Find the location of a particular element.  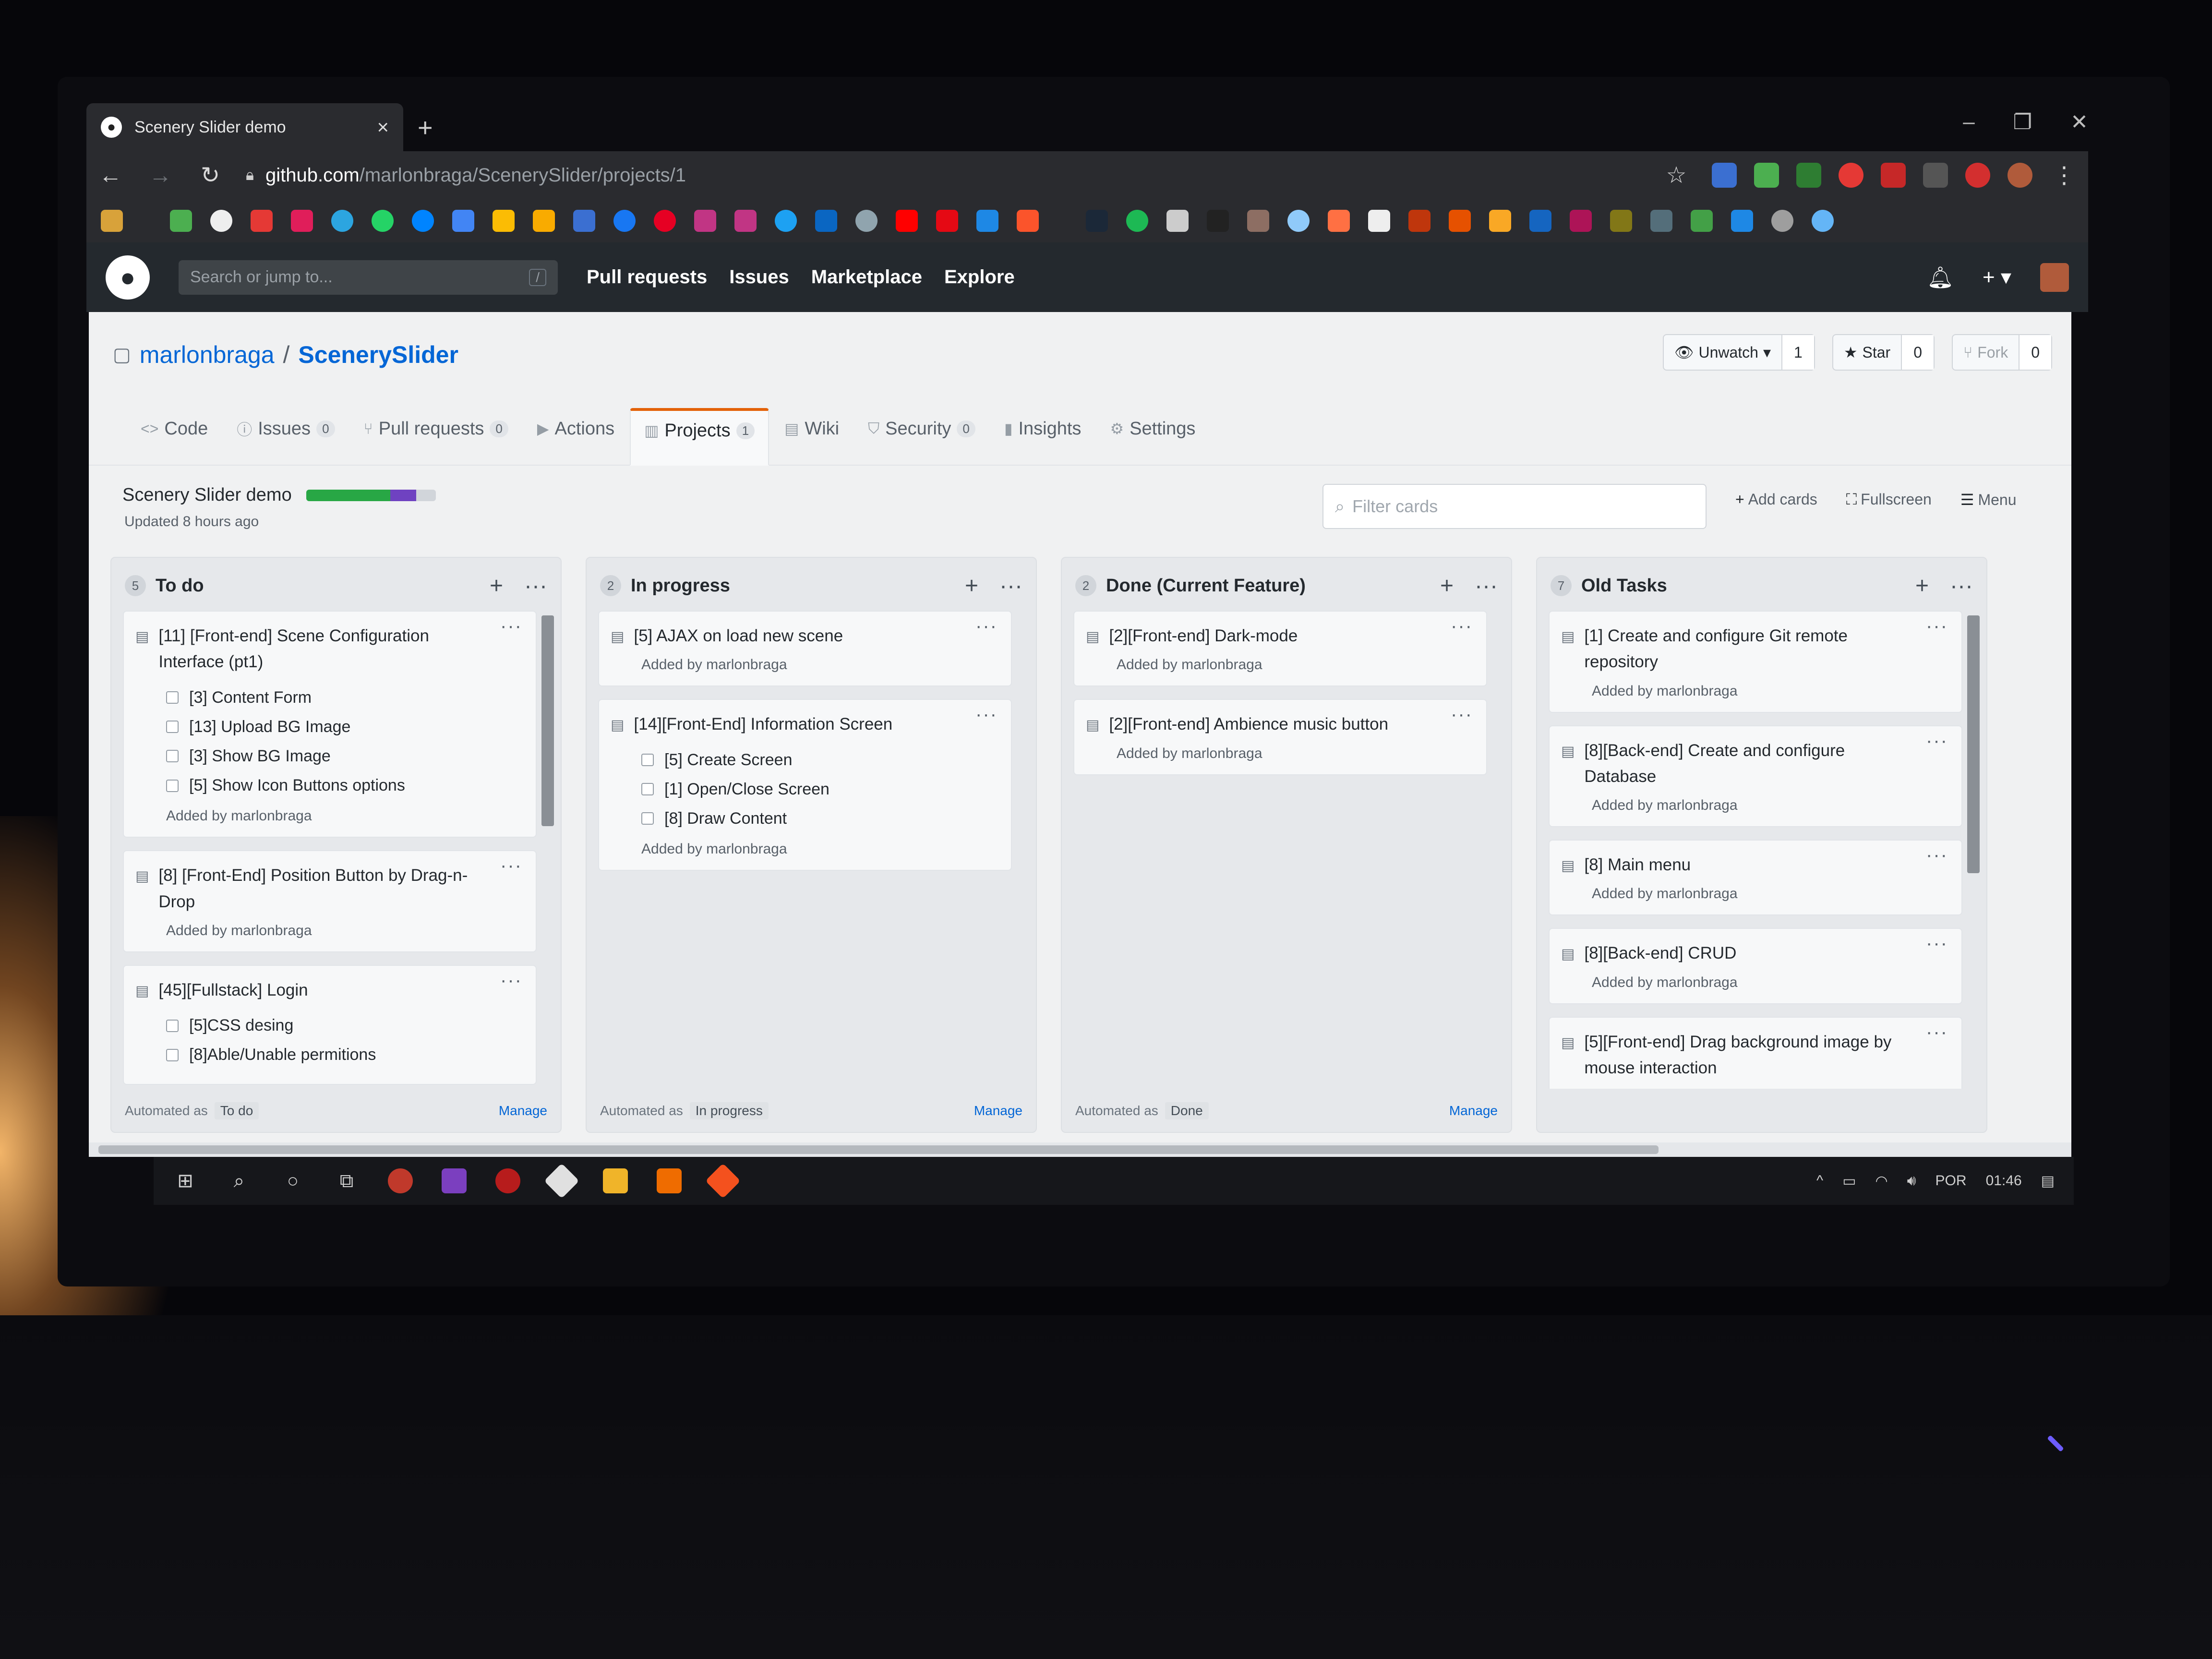

unwatch-button: 👁︎ Unwatch ▾ is located at coordinates (1723, 353).